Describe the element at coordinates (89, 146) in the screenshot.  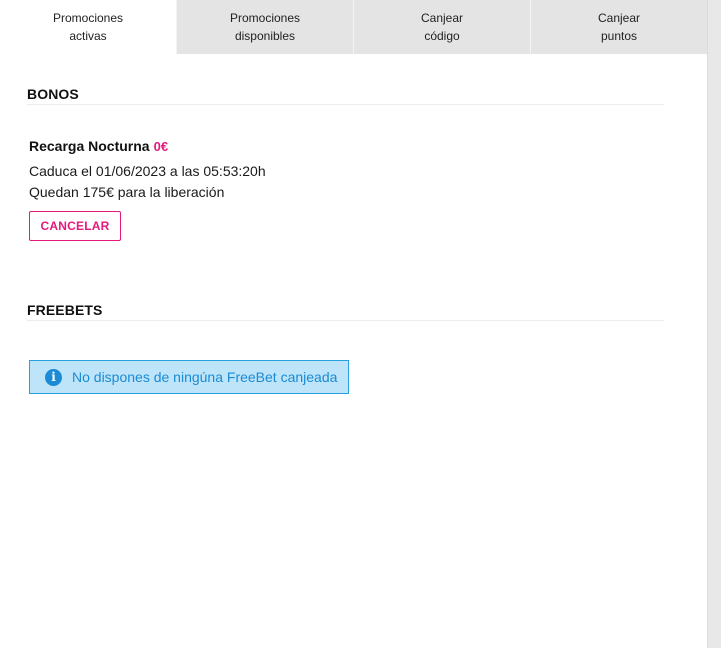
I see `bonus-name: Recarga Nocturna` at that location.